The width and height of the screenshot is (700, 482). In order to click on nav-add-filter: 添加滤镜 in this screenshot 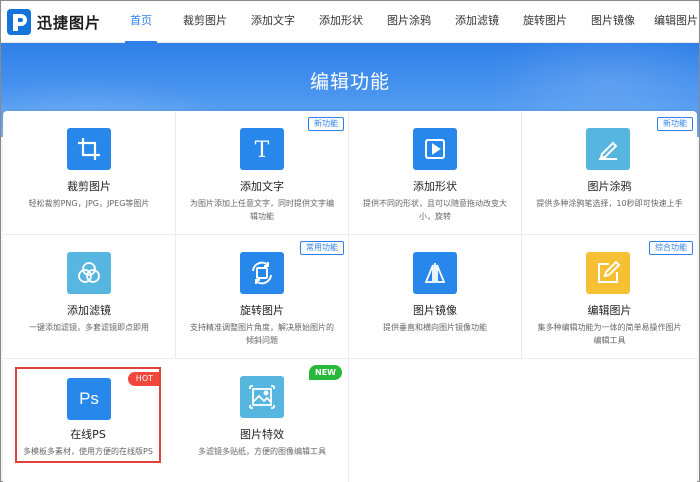, I will do `click(477, 22)`.